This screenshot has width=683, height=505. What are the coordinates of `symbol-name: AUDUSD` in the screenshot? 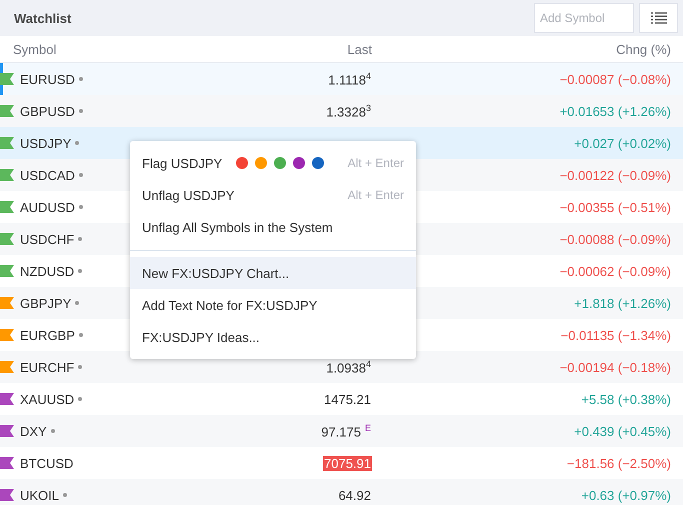 It's located at (47, 207).